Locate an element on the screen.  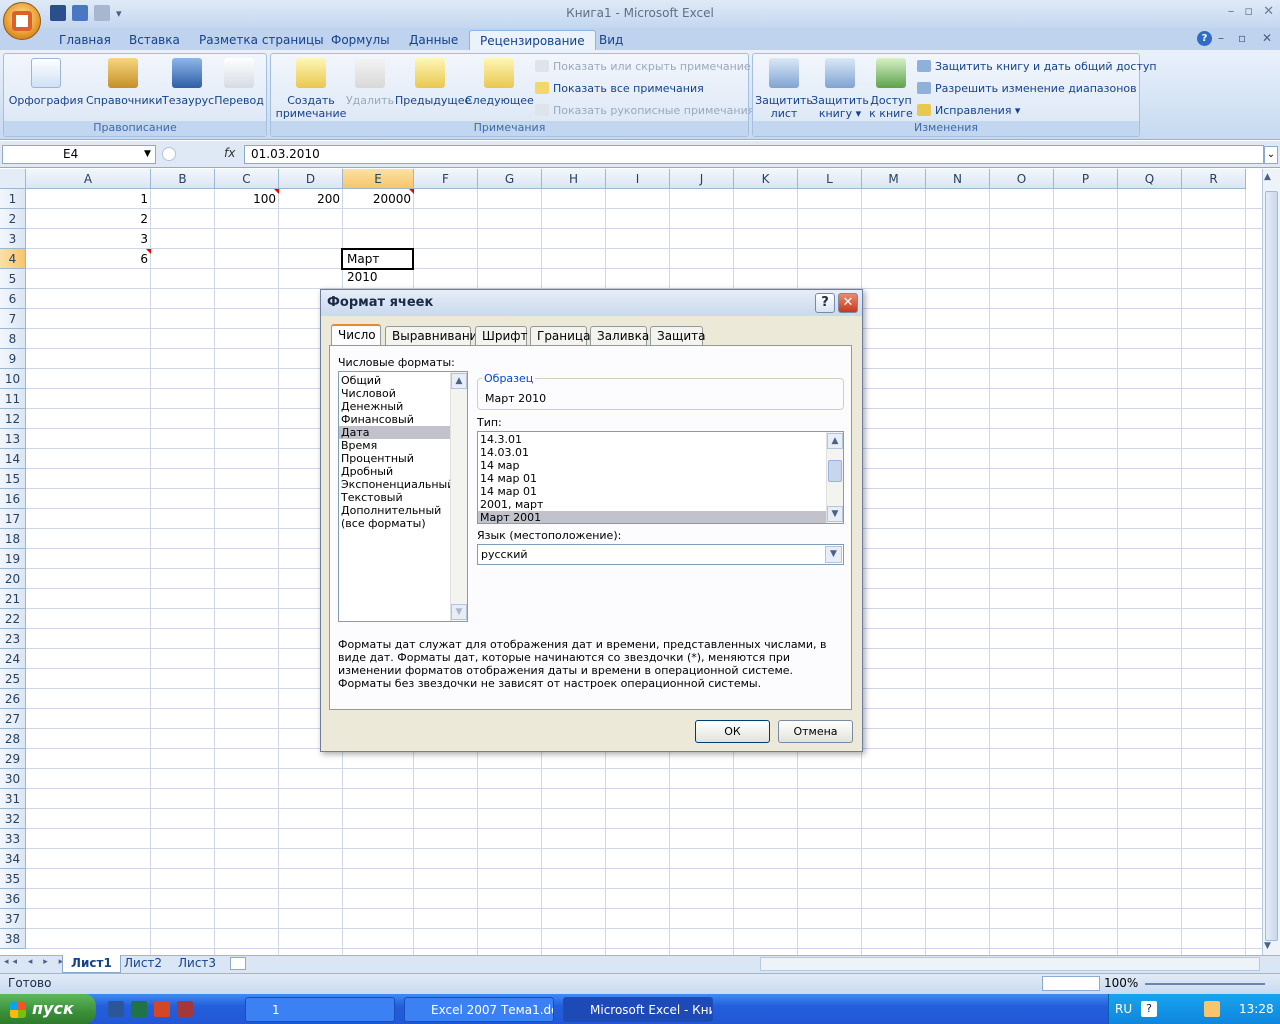
locale-select: русский ▼ is located at coordinates (660, 554).